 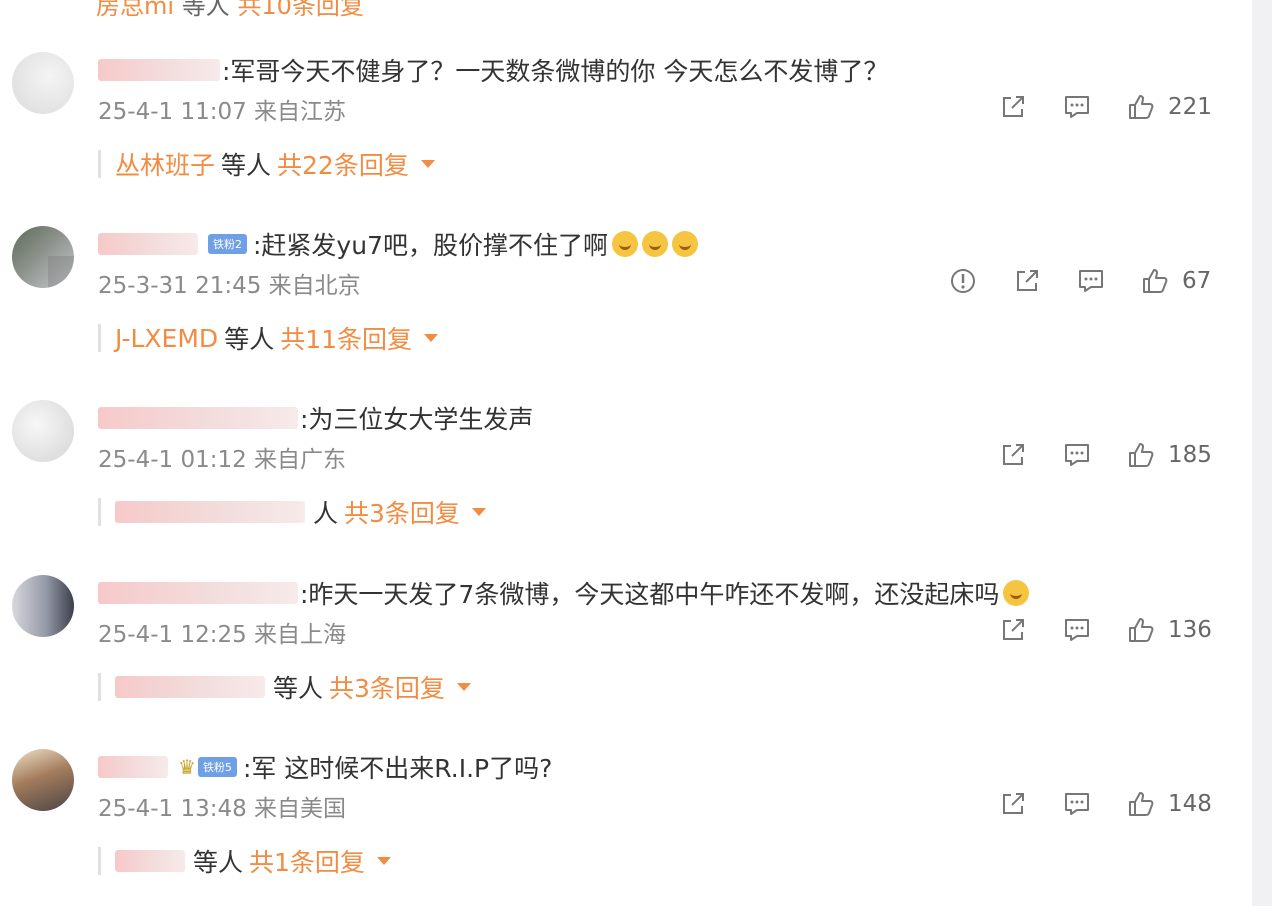 What do you see at coordinates (1190, 630) in the screenshot?
I see `like-count: 136` at bounding box center [1190, 630].